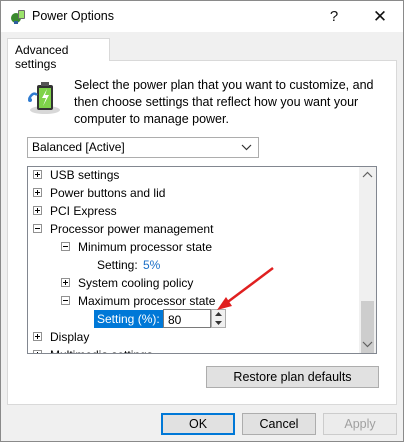 This screenshot has height=442, width=404. Describe the element at coordinates (128, 319) in the screenshot. I see `max-setting-label: Setting (%):` at that location.